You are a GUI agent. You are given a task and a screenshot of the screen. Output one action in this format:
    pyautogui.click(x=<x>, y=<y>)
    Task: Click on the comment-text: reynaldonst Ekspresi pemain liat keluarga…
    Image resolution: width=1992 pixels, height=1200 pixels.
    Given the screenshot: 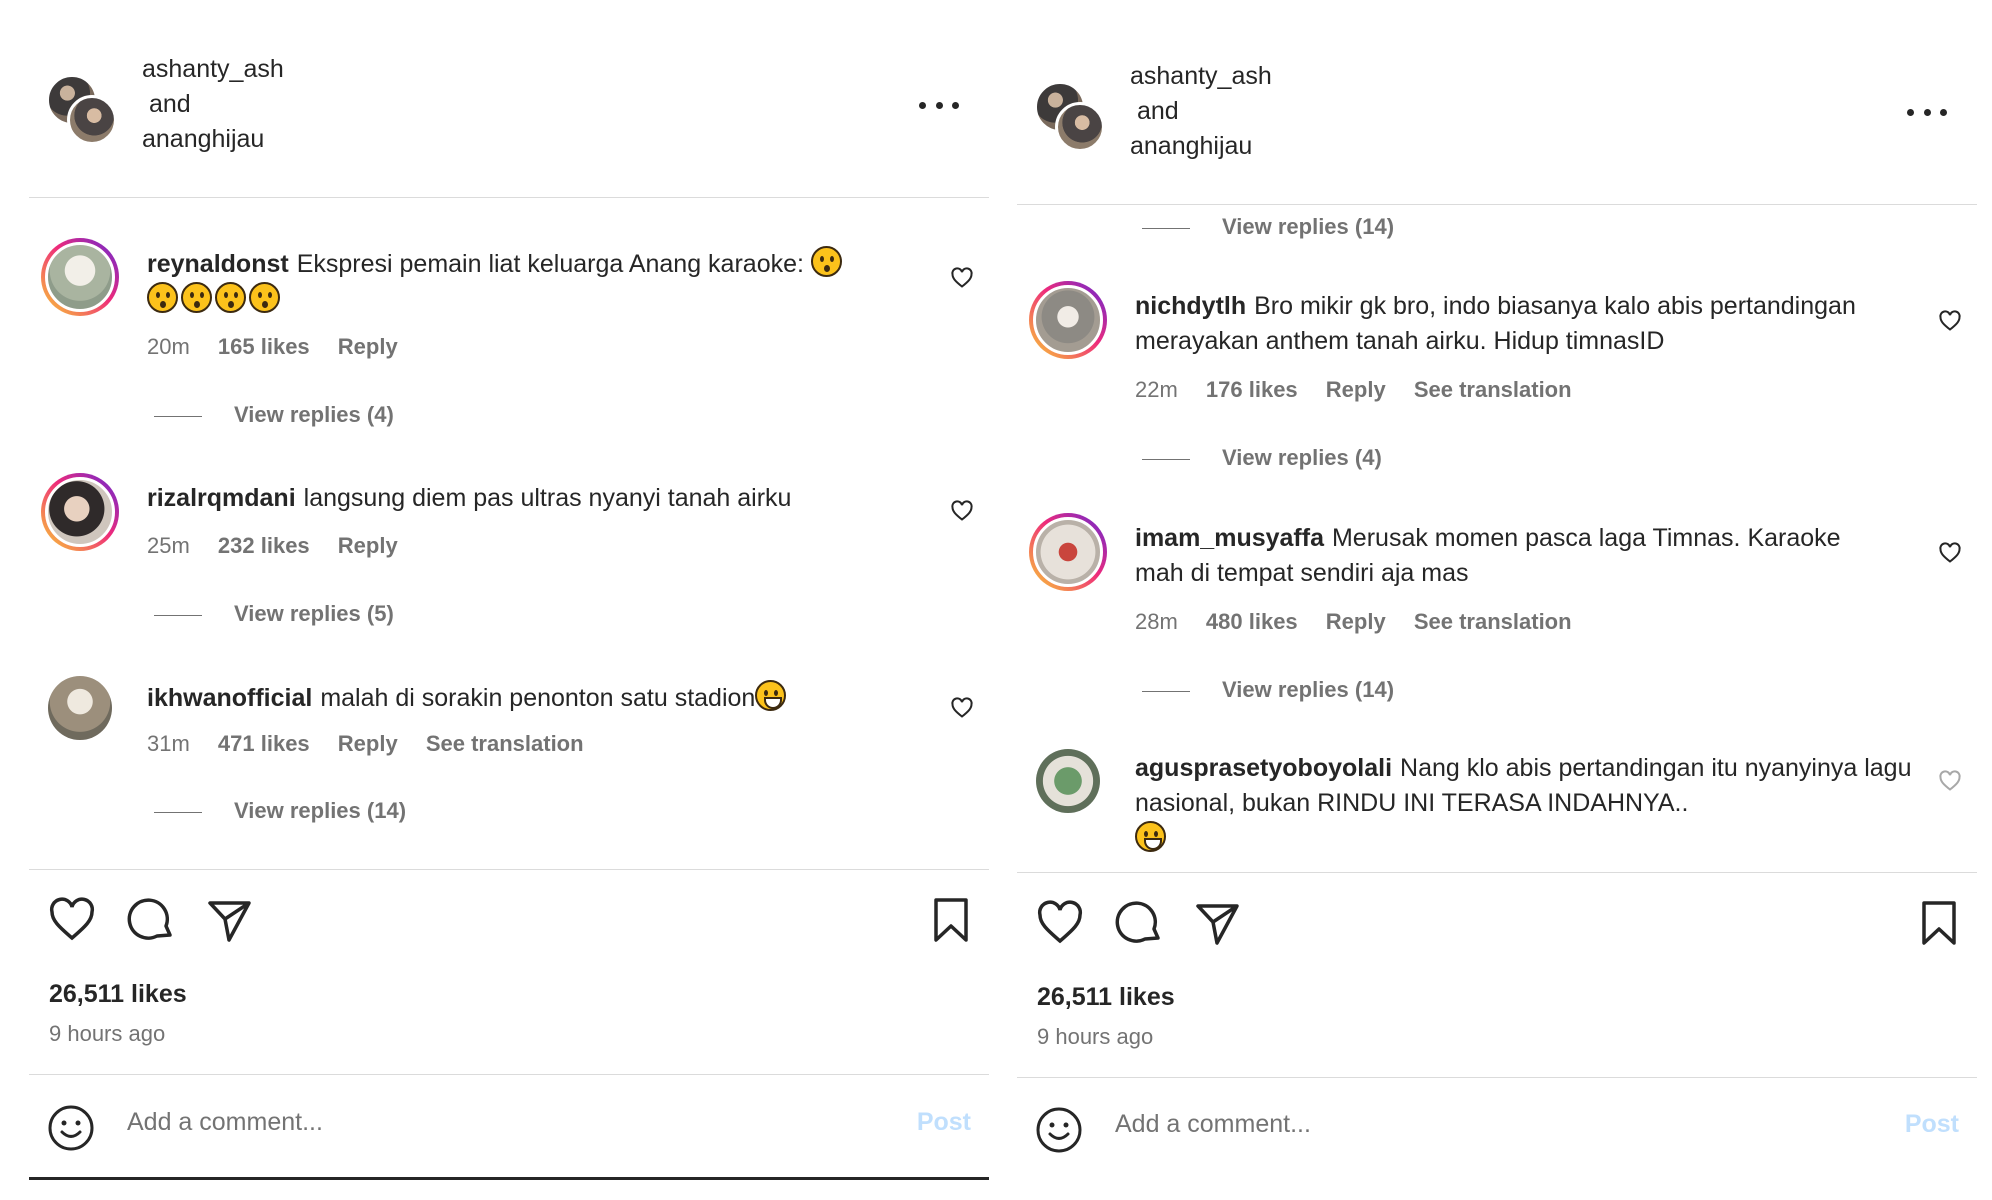 What is the action you would take?
    pyautogui.click(x=517, y=282)
    